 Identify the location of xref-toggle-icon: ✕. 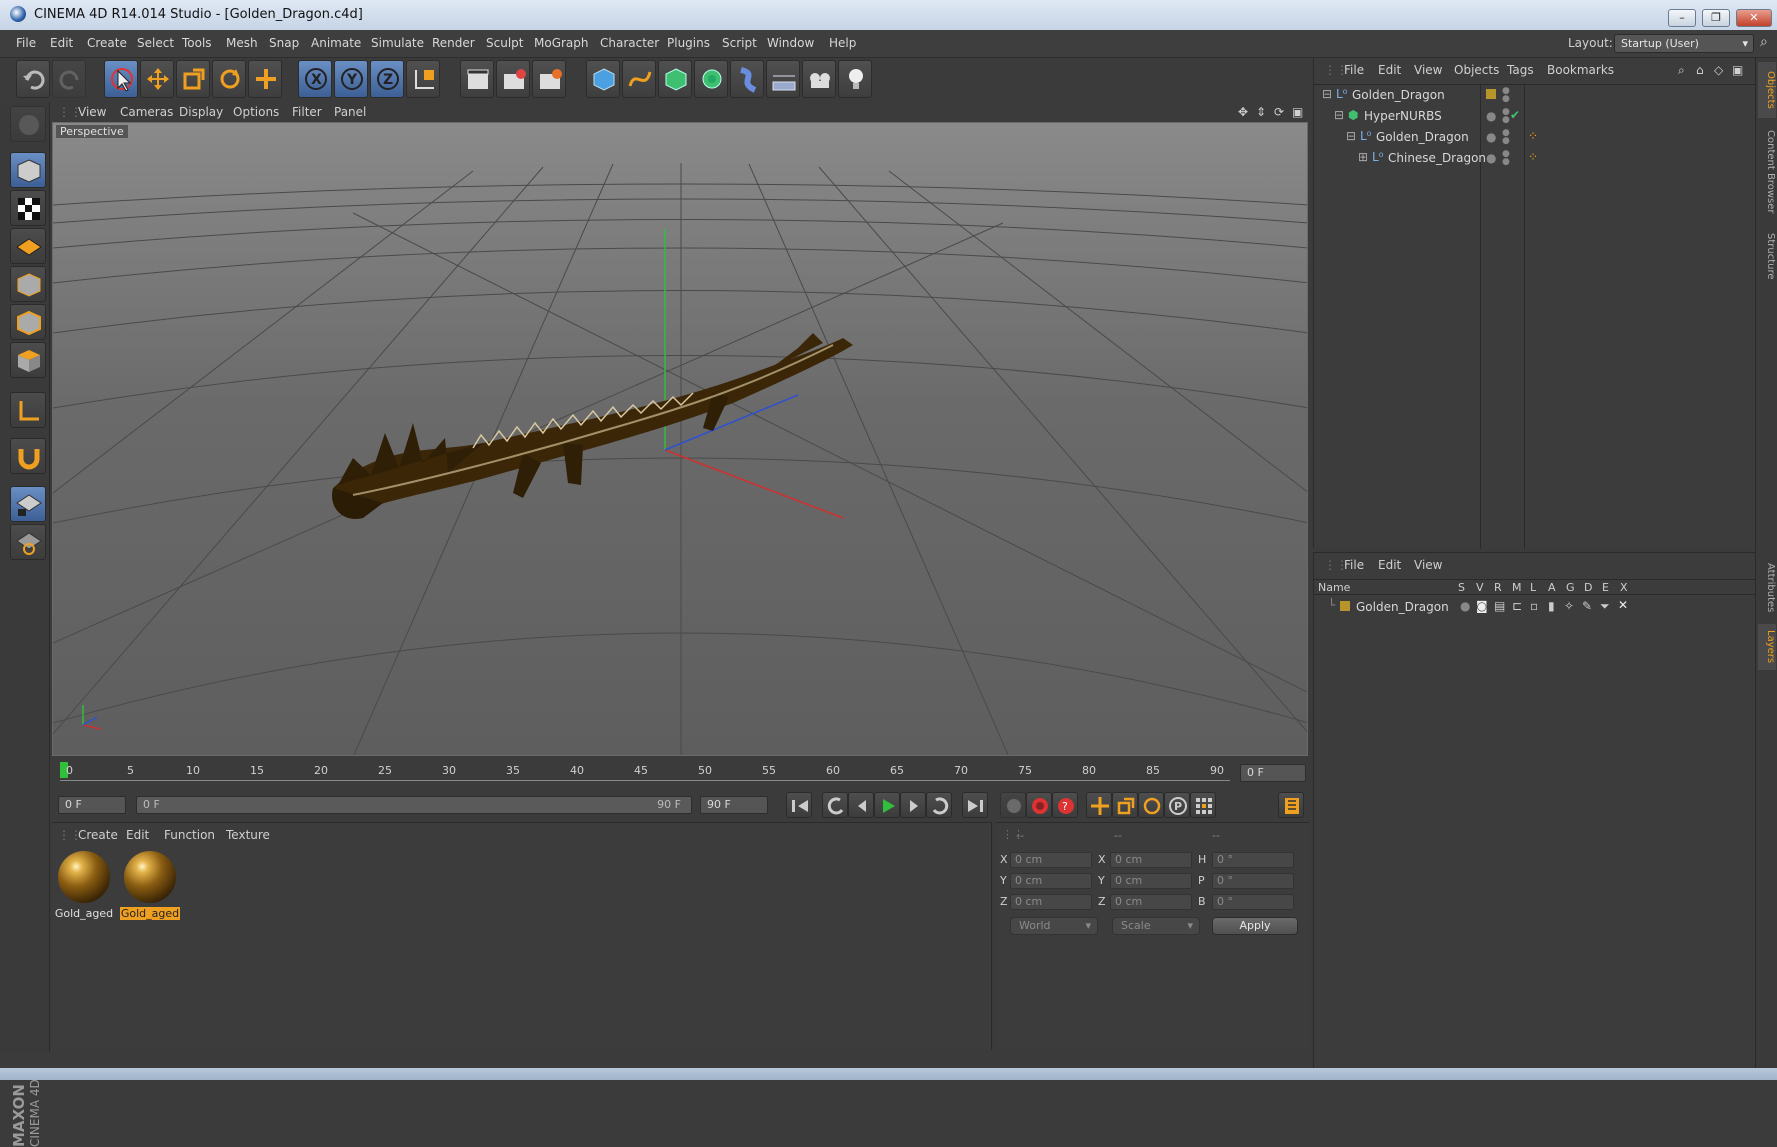
(1623, 605).